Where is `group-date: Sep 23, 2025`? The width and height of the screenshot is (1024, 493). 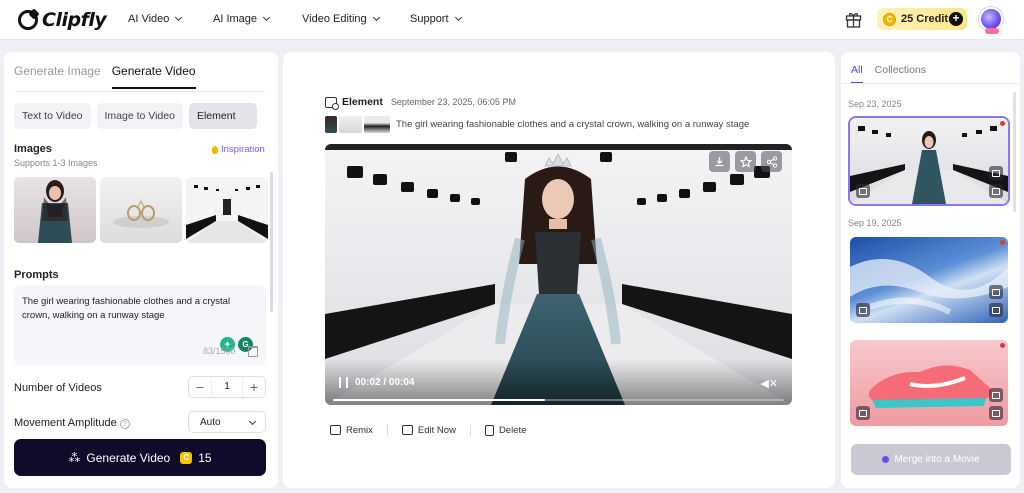 group-date: Sep 23, 2025 is located at coordinates (875, 104).